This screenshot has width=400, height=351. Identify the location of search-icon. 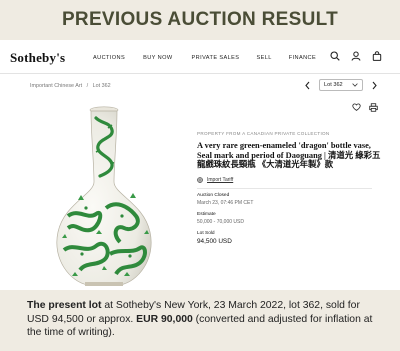
(335, 56).